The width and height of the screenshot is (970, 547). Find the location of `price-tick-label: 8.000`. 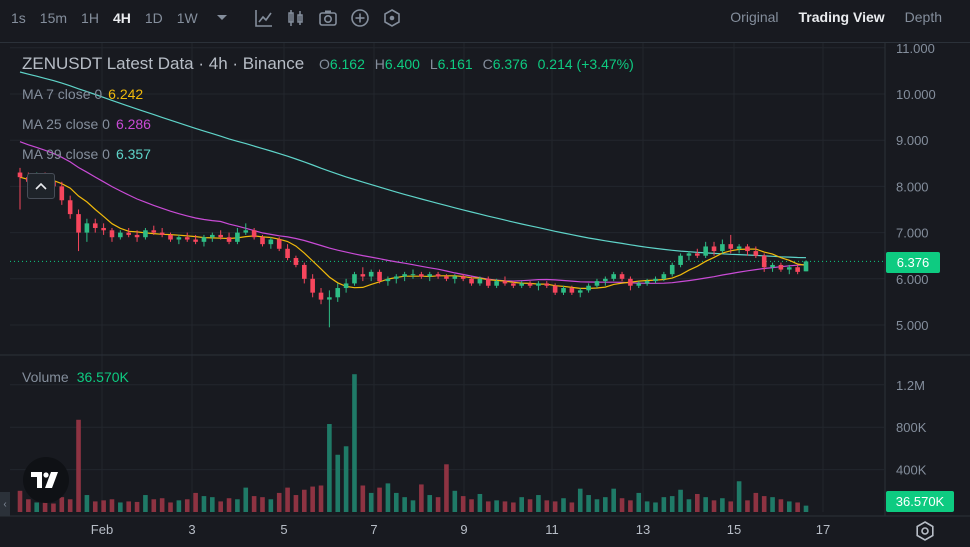

price-tick-label: 8.000 is located at coordinates (912, 186).